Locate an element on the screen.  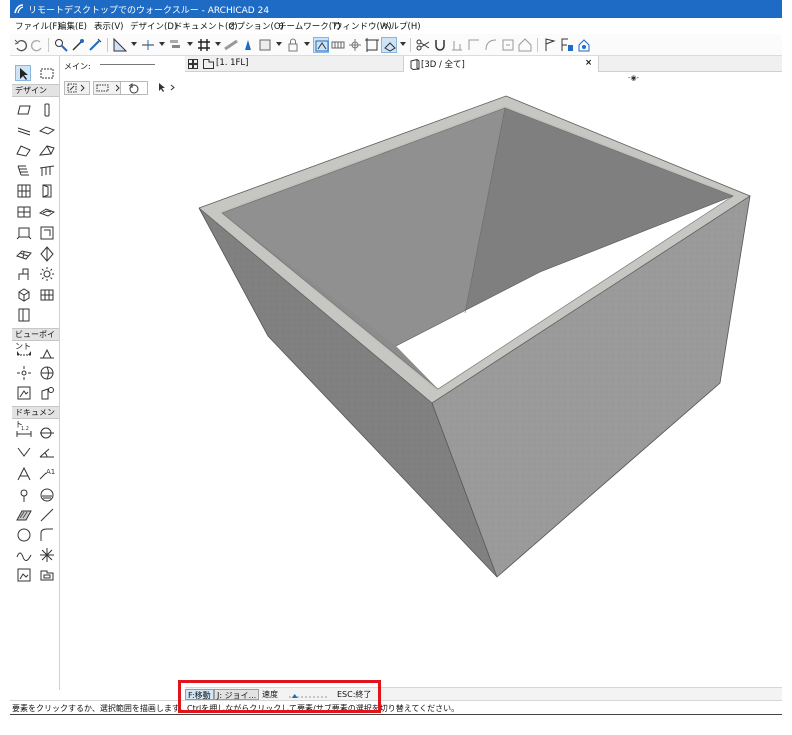
hotspot-icon is located at coordinates (24, 495).